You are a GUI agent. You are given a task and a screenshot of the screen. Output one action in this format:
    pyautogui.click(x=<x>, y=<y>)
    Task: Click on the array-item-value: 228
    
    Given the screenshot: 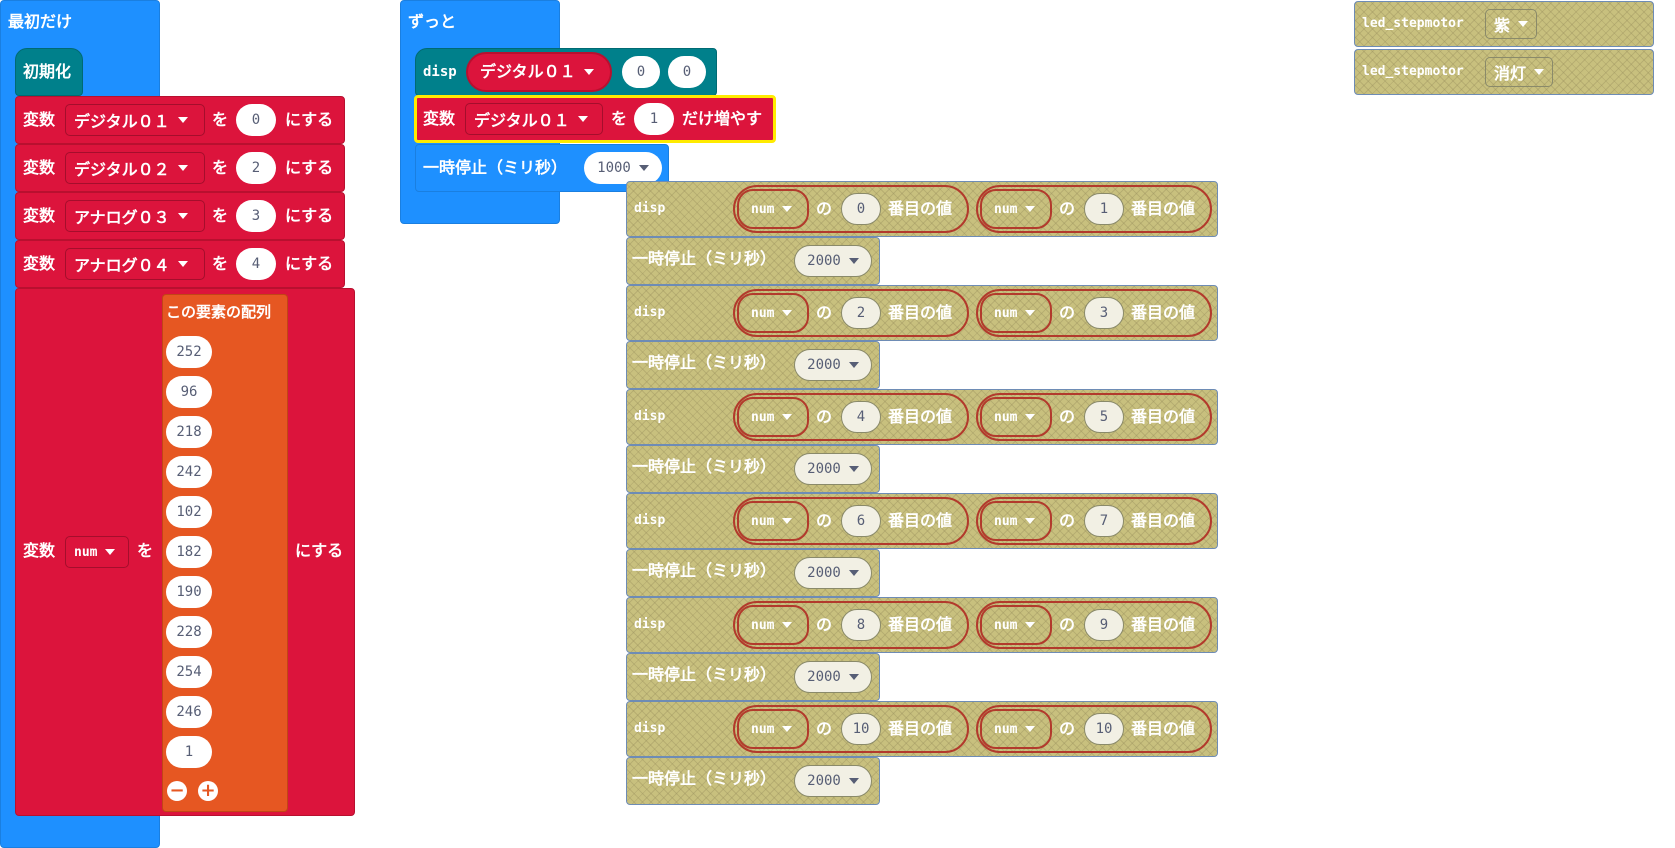 What is the action you would take?
    pyautogui.click(x=189, y=632)
    